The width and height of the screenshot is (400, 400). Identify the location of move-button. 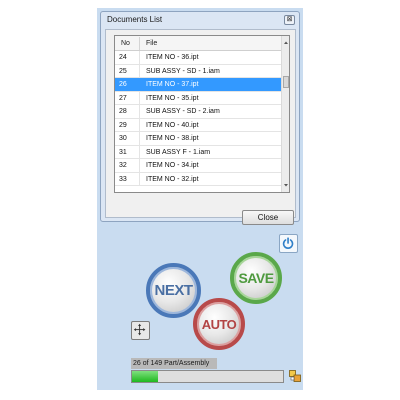
(140, 330).